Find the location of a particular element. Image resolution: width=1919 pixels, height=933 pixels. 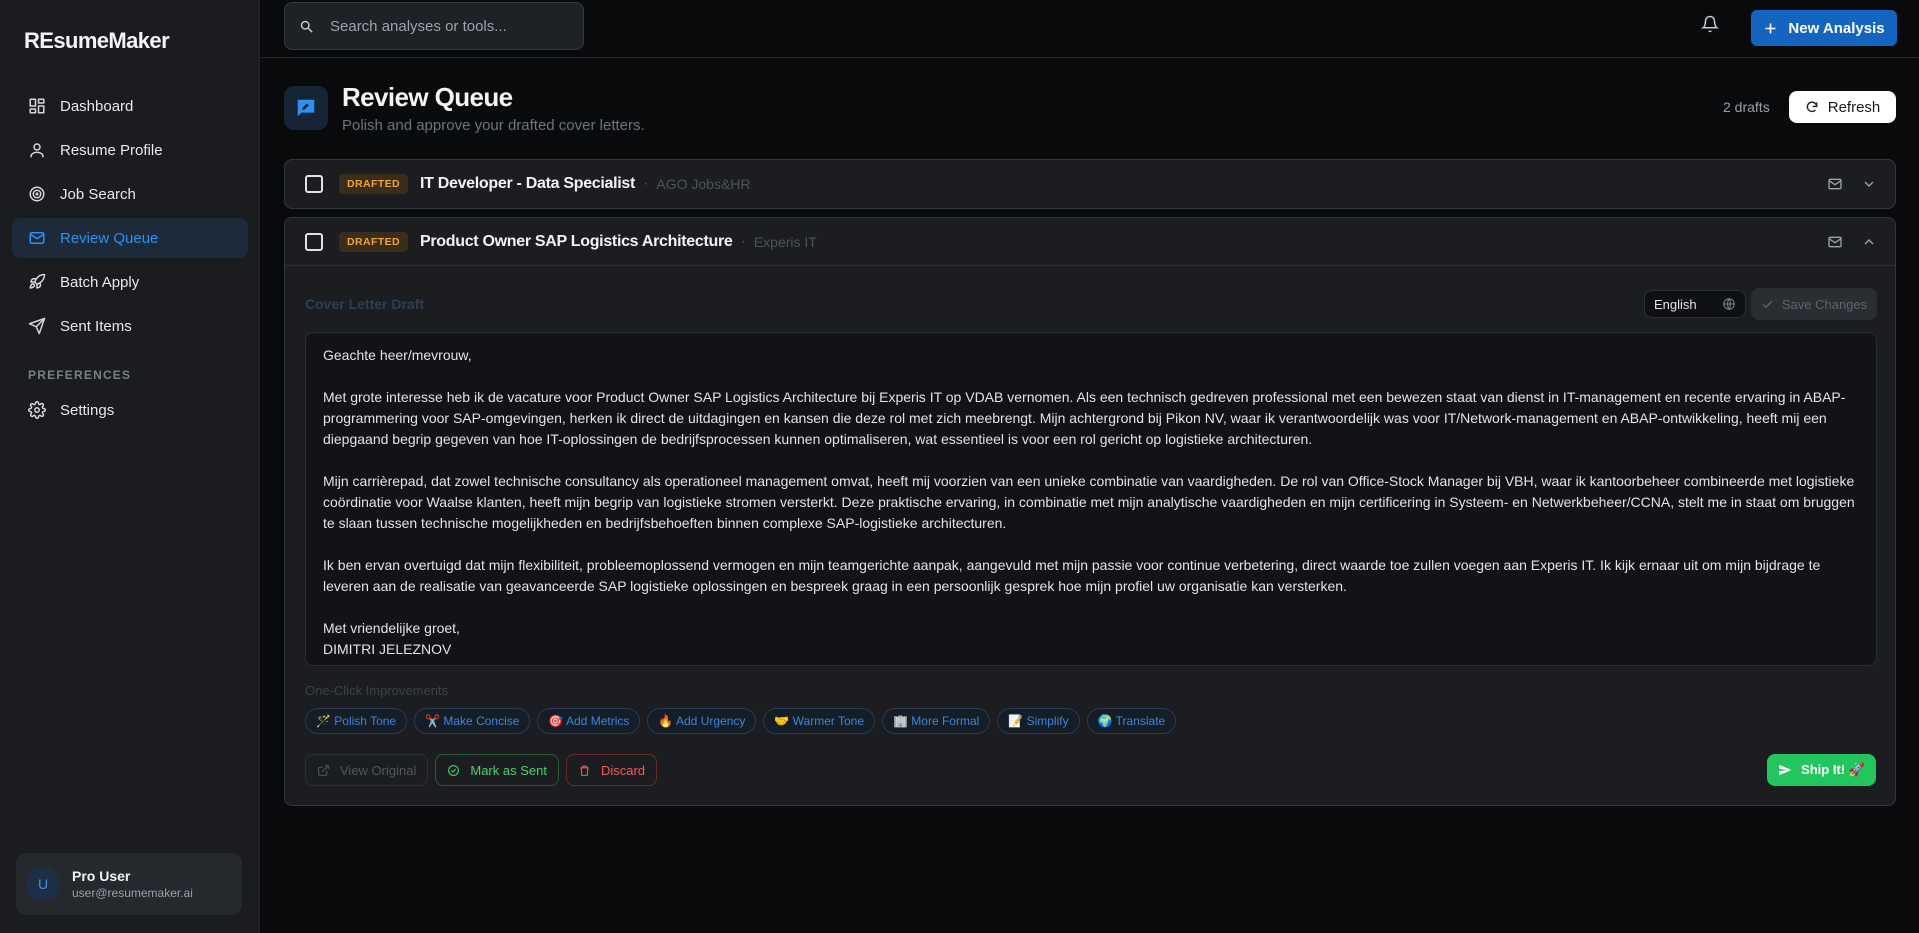

ship-it-button: Ship It! 🚀 is located at coordinates (1821, 770).